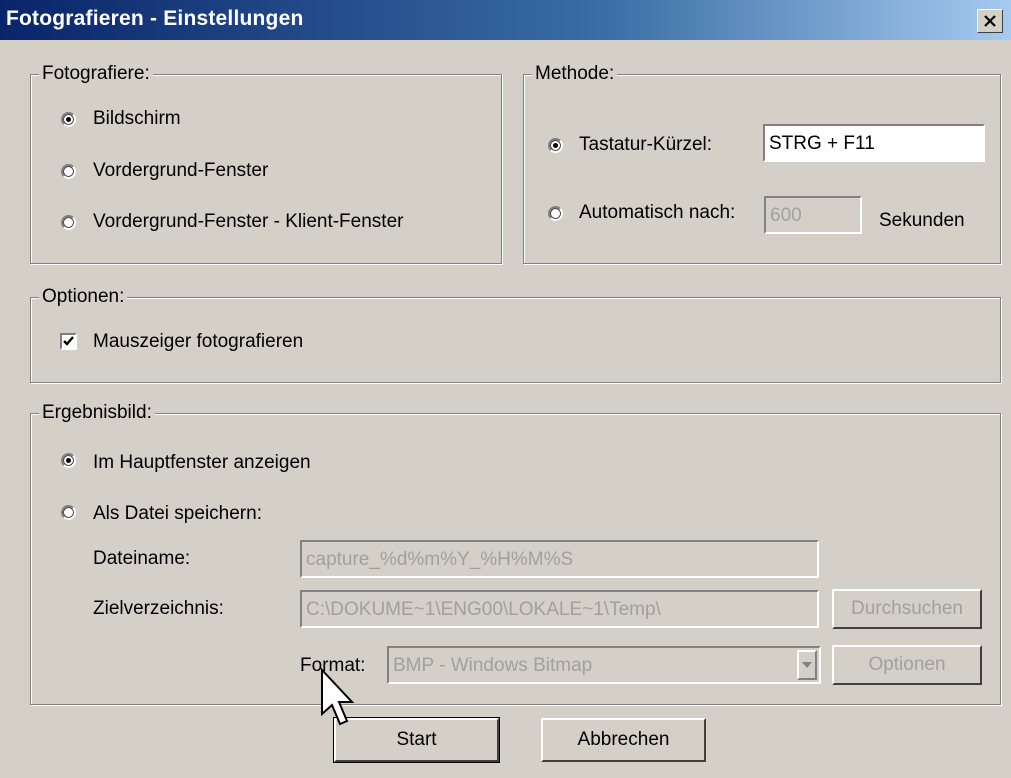 The image size is (1011, 778). Describe the element at coordinates (555, 213) in the screenshot. I see `radio-automatisch` at that location.